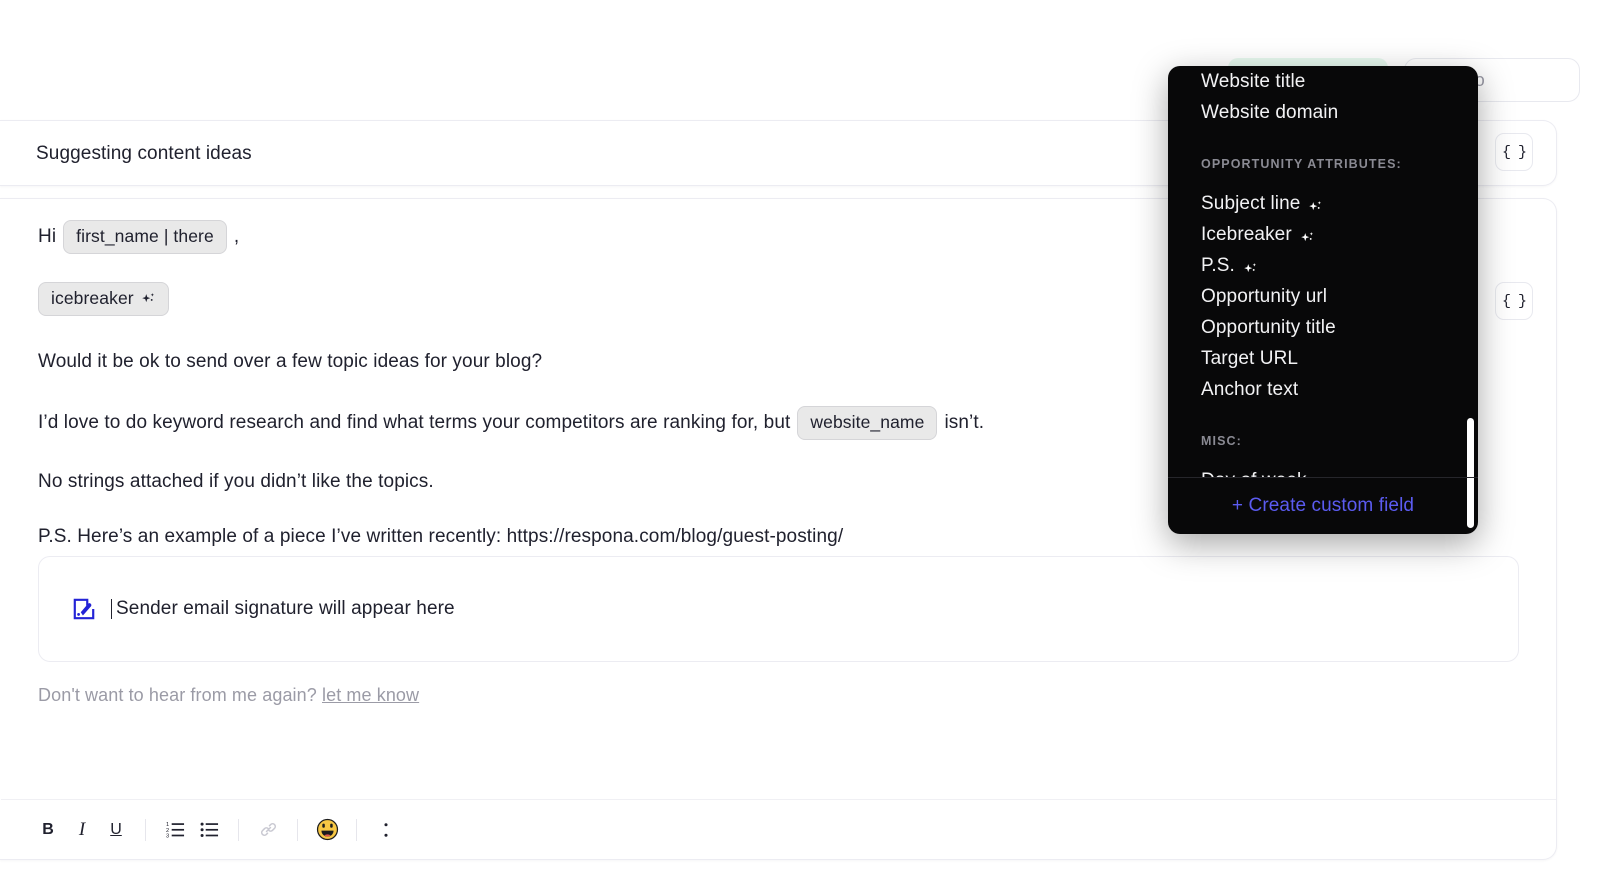 The width and height of the screenshot is (1600, 889). I want to click on more-options-icon, so click(386, 829).